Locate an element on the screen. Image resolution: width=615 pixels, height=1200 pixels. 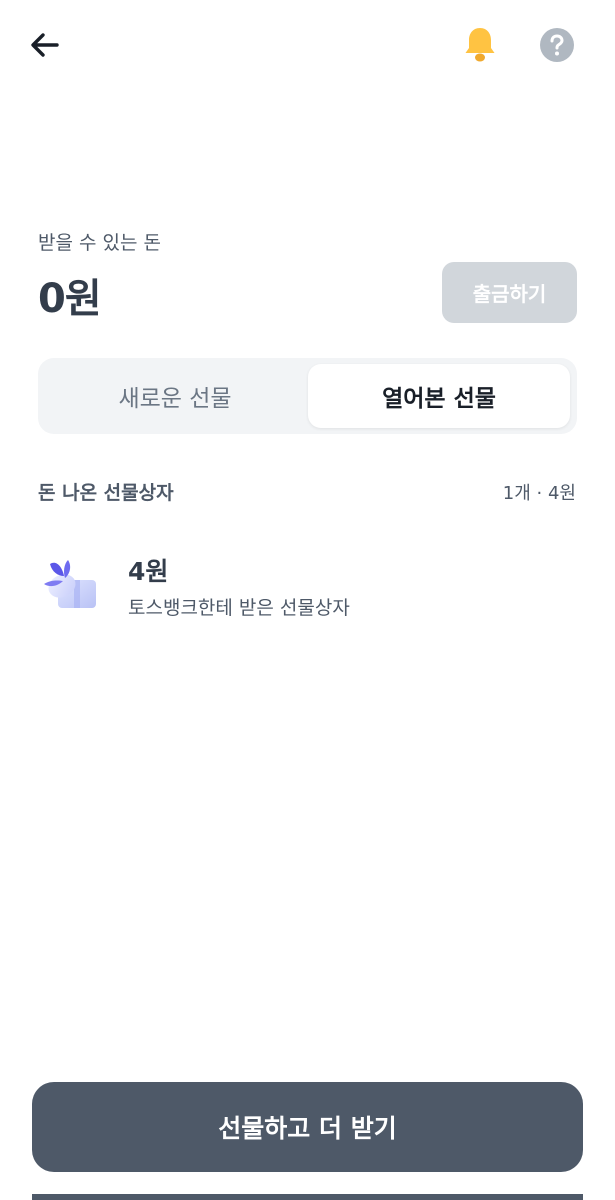
gift-amount: 4원 is located at coordinates (148, 571).